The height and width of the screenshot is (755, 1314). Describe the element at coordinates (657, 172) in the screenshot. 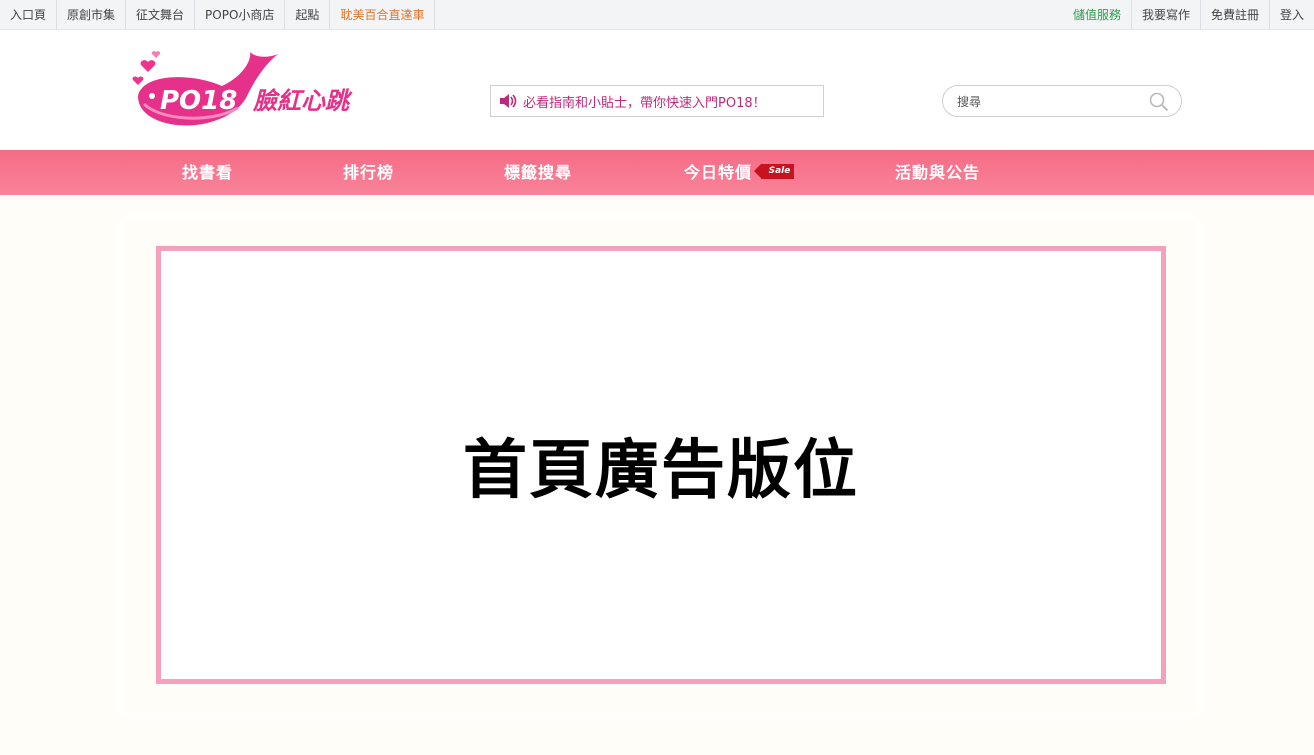

I see `main-nav: 找書看 排行榜 標籤搜尋 今日特價 Sale 活動與公告` at that location.